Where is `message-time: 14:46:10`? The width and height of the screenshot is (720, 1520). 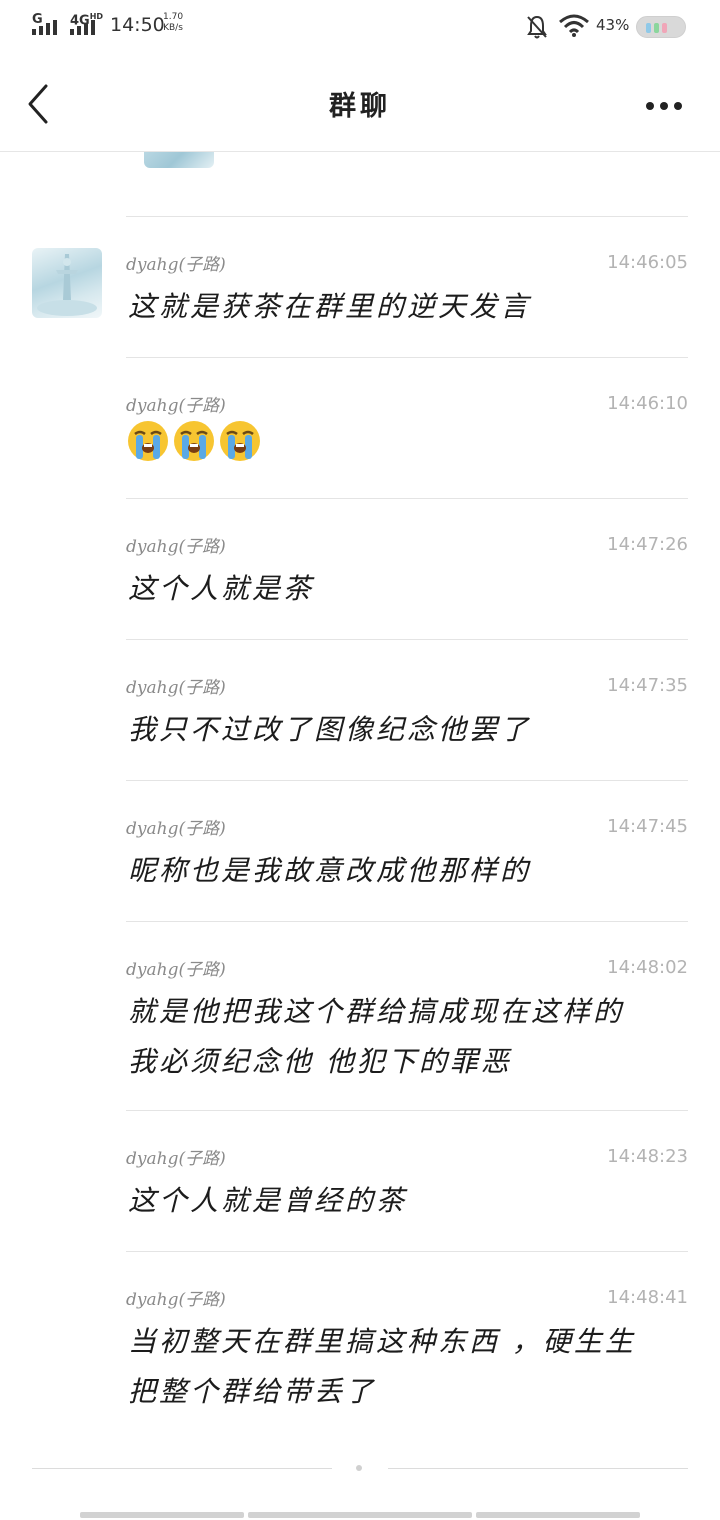
message-time: 14:46:10 is located at coordinates (647, 403).